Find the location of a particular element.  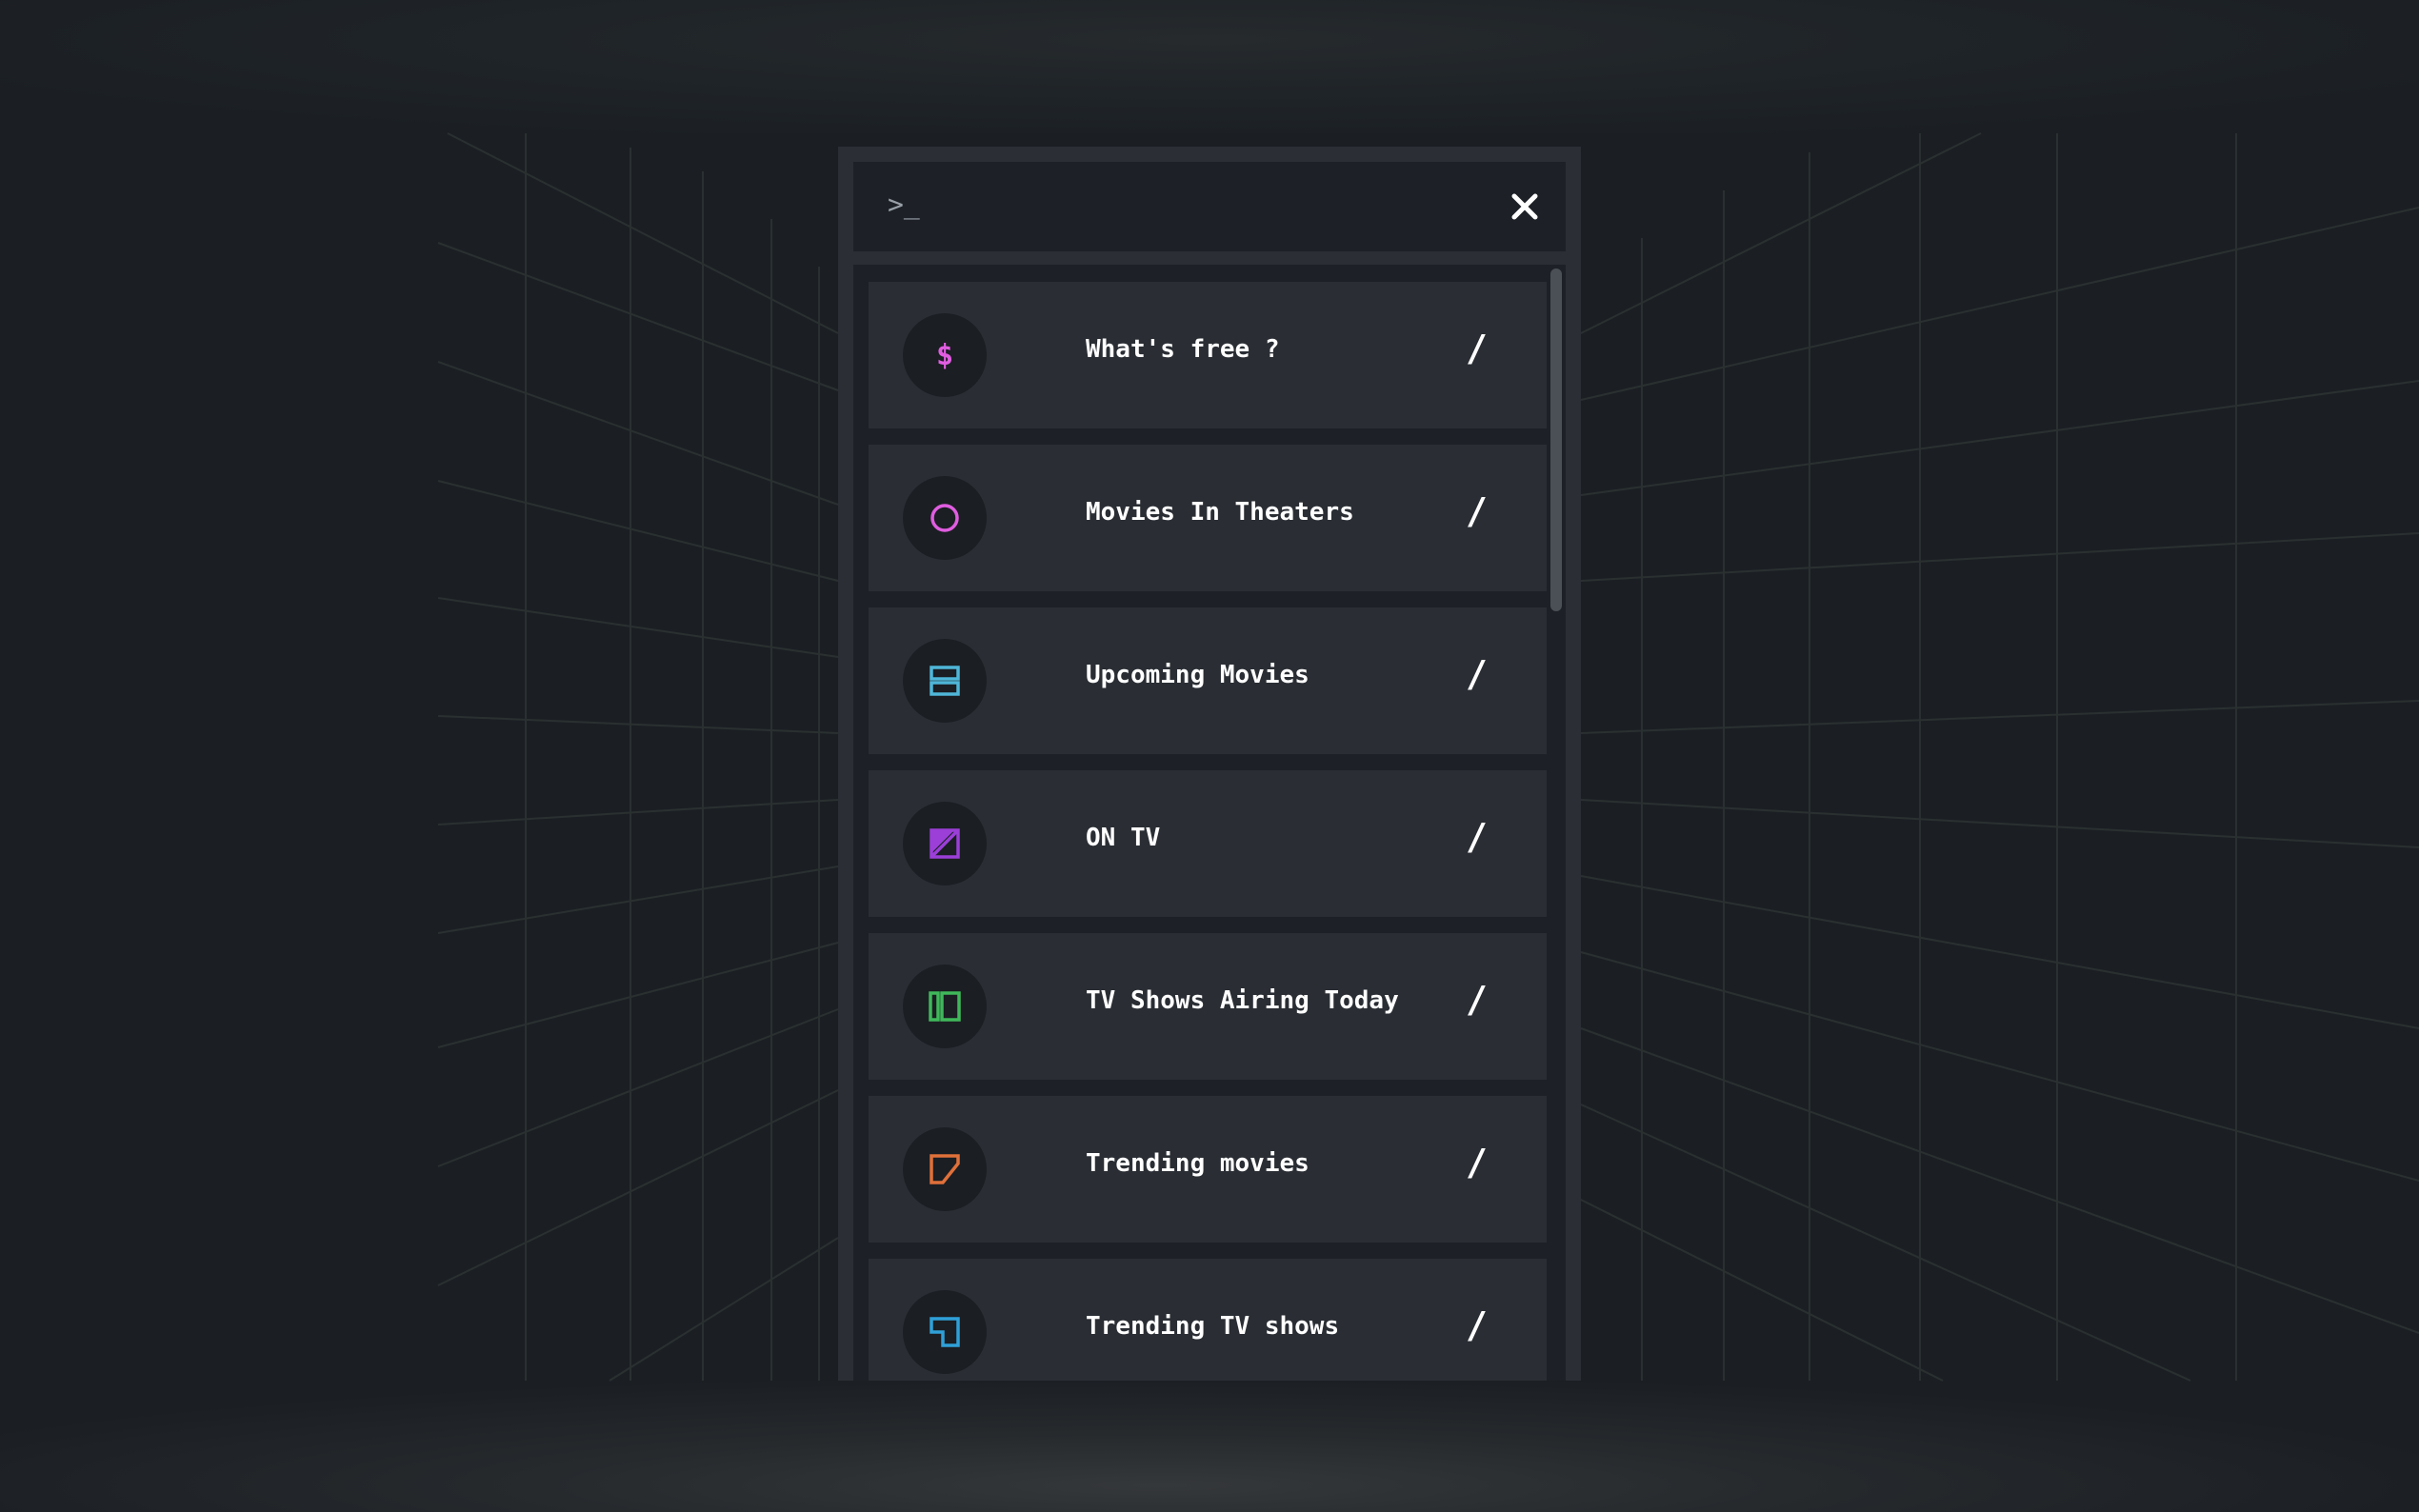

terminal-prompt-icon: >_ is located at coordinates (904, 204).